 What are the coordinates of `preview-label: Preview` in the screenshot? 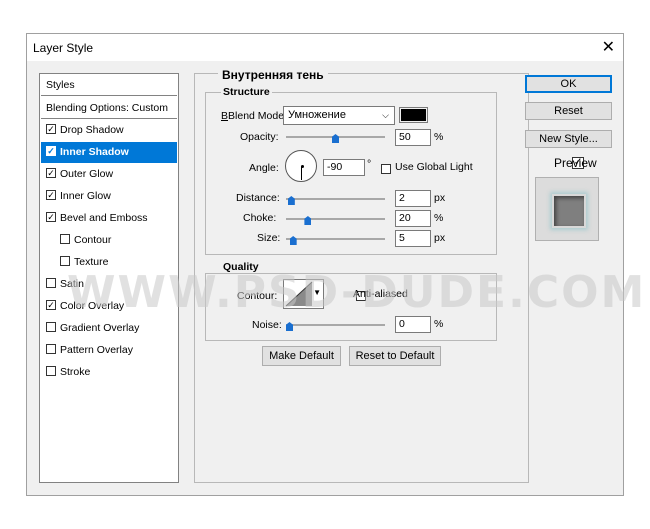 It's located at (575, 163).